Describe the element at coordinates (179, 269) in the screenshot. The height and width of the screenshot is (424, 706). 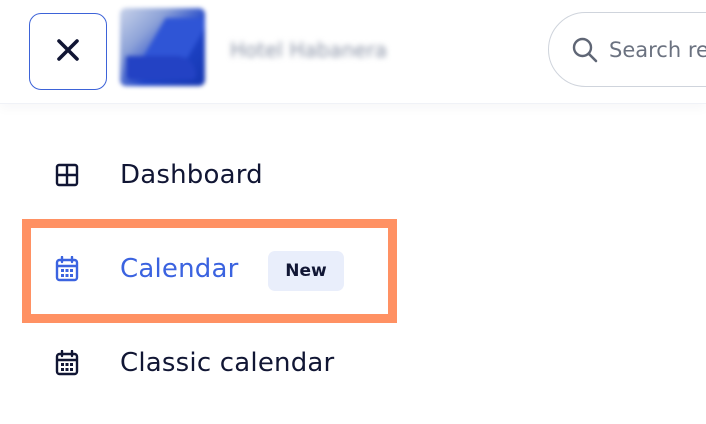
I see `nav-label-calendar: Calendar` at that location.